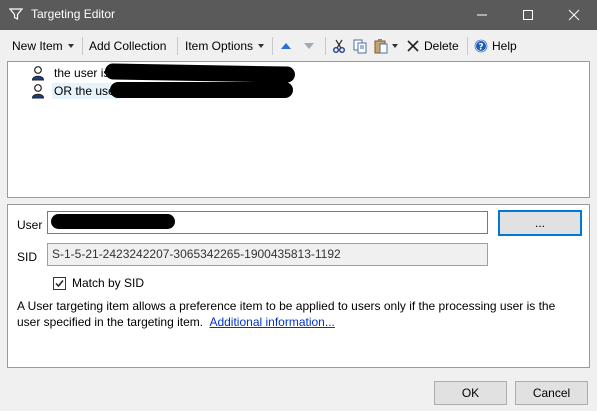 This screenshot has width=597, height=411. I want to click on ok-button: OK, so click(470, 393).